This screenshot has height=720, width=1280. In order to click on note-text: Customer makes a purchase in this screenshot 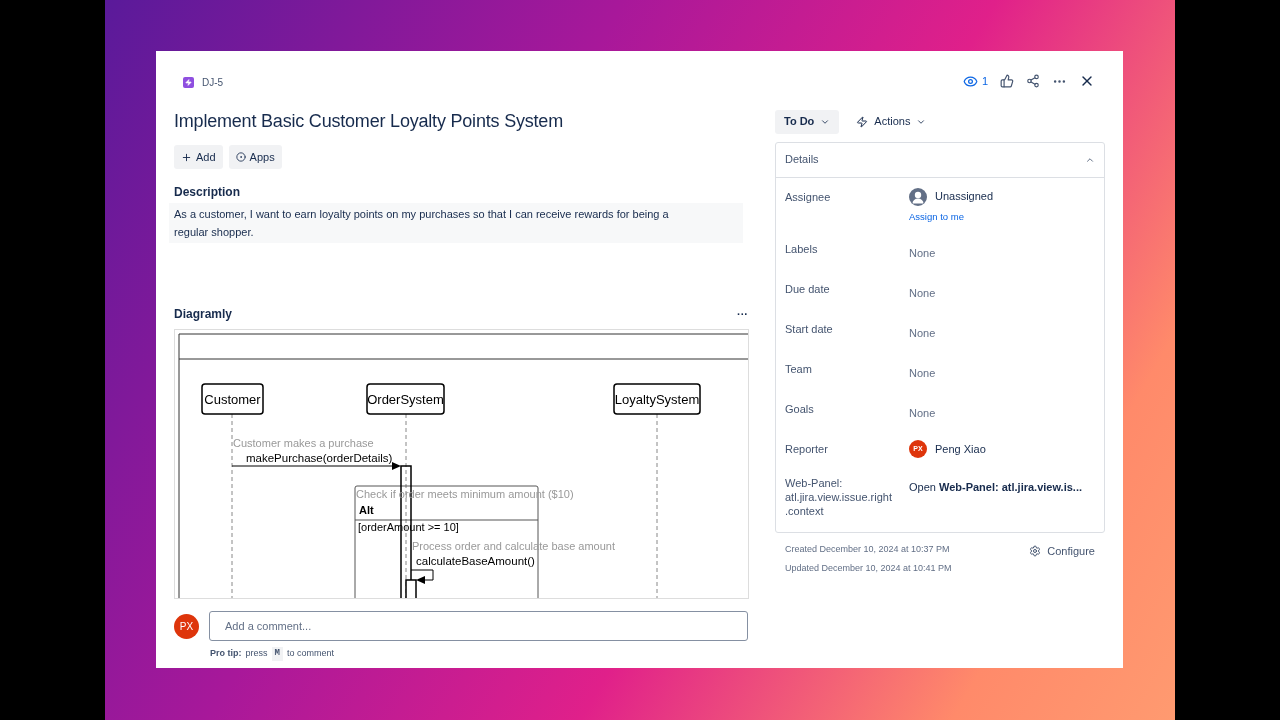, I will do `click(303, 443)`.